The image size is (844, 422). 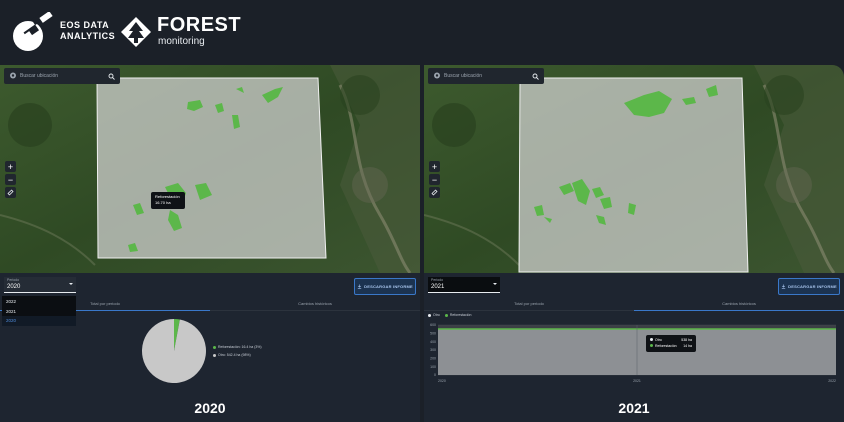 I want to click on tab-total-por-periodo: Total por periodo, so click(x=529, y=305).